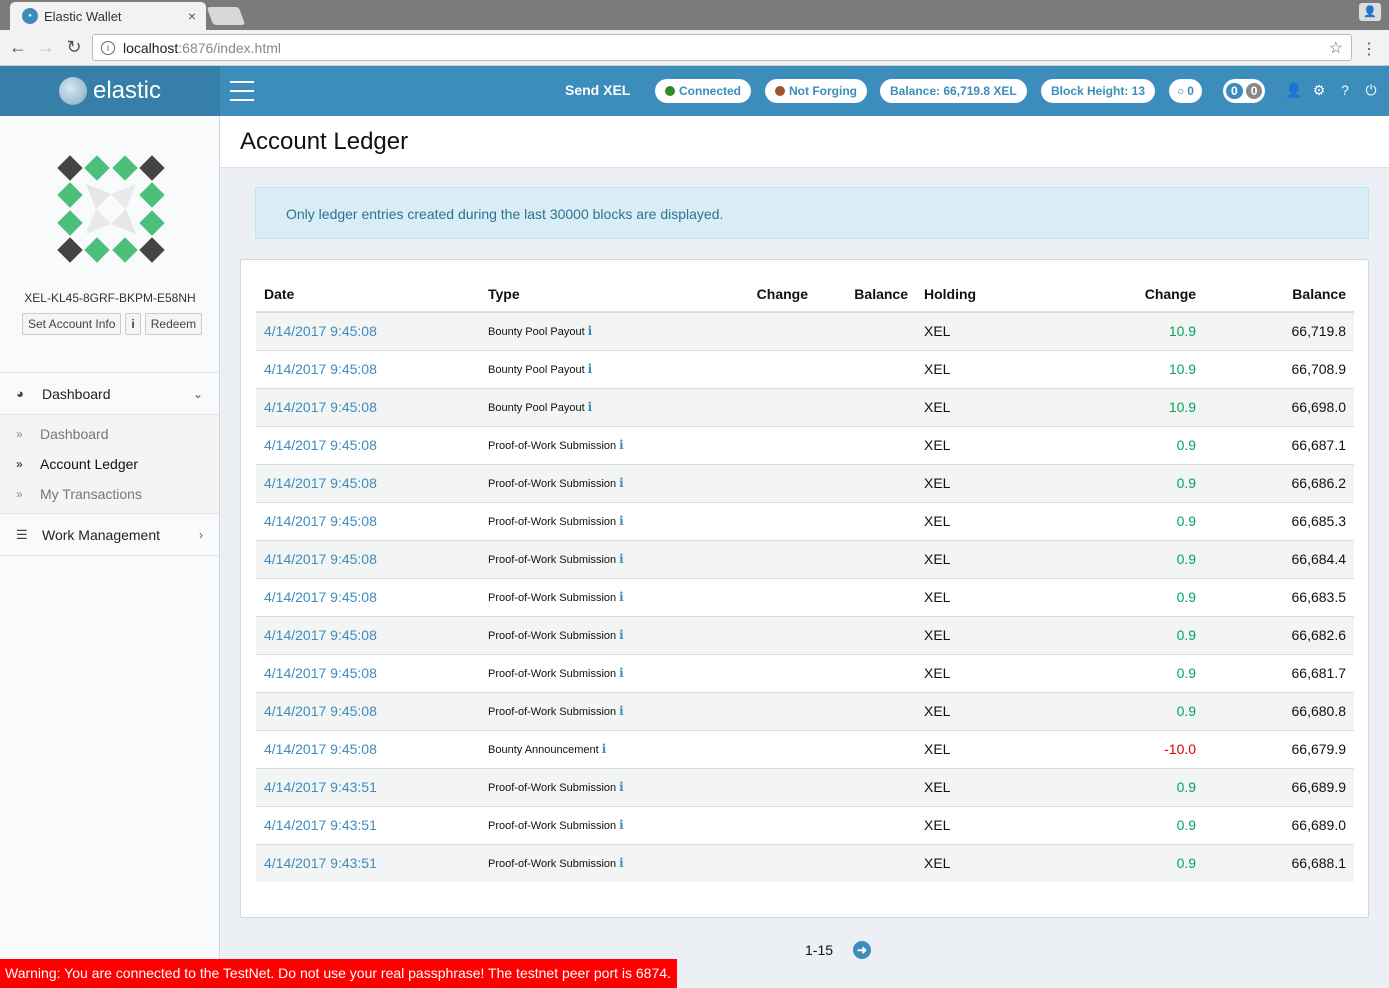  What do you see at coordinates (703, 91) in the screenshot?
I see `connected-status: Connected` at bounding box center [703, 91].